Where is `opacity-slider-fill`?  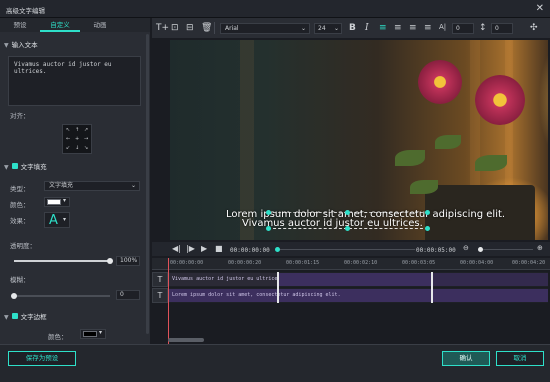 opacity-slider-fill is located at coordinates (62, 261).